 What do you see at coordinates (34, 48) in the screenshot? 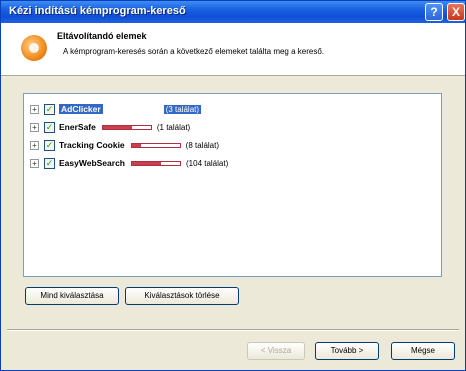
I see `wizard-orange-icon` at bounding box center [34, 48].